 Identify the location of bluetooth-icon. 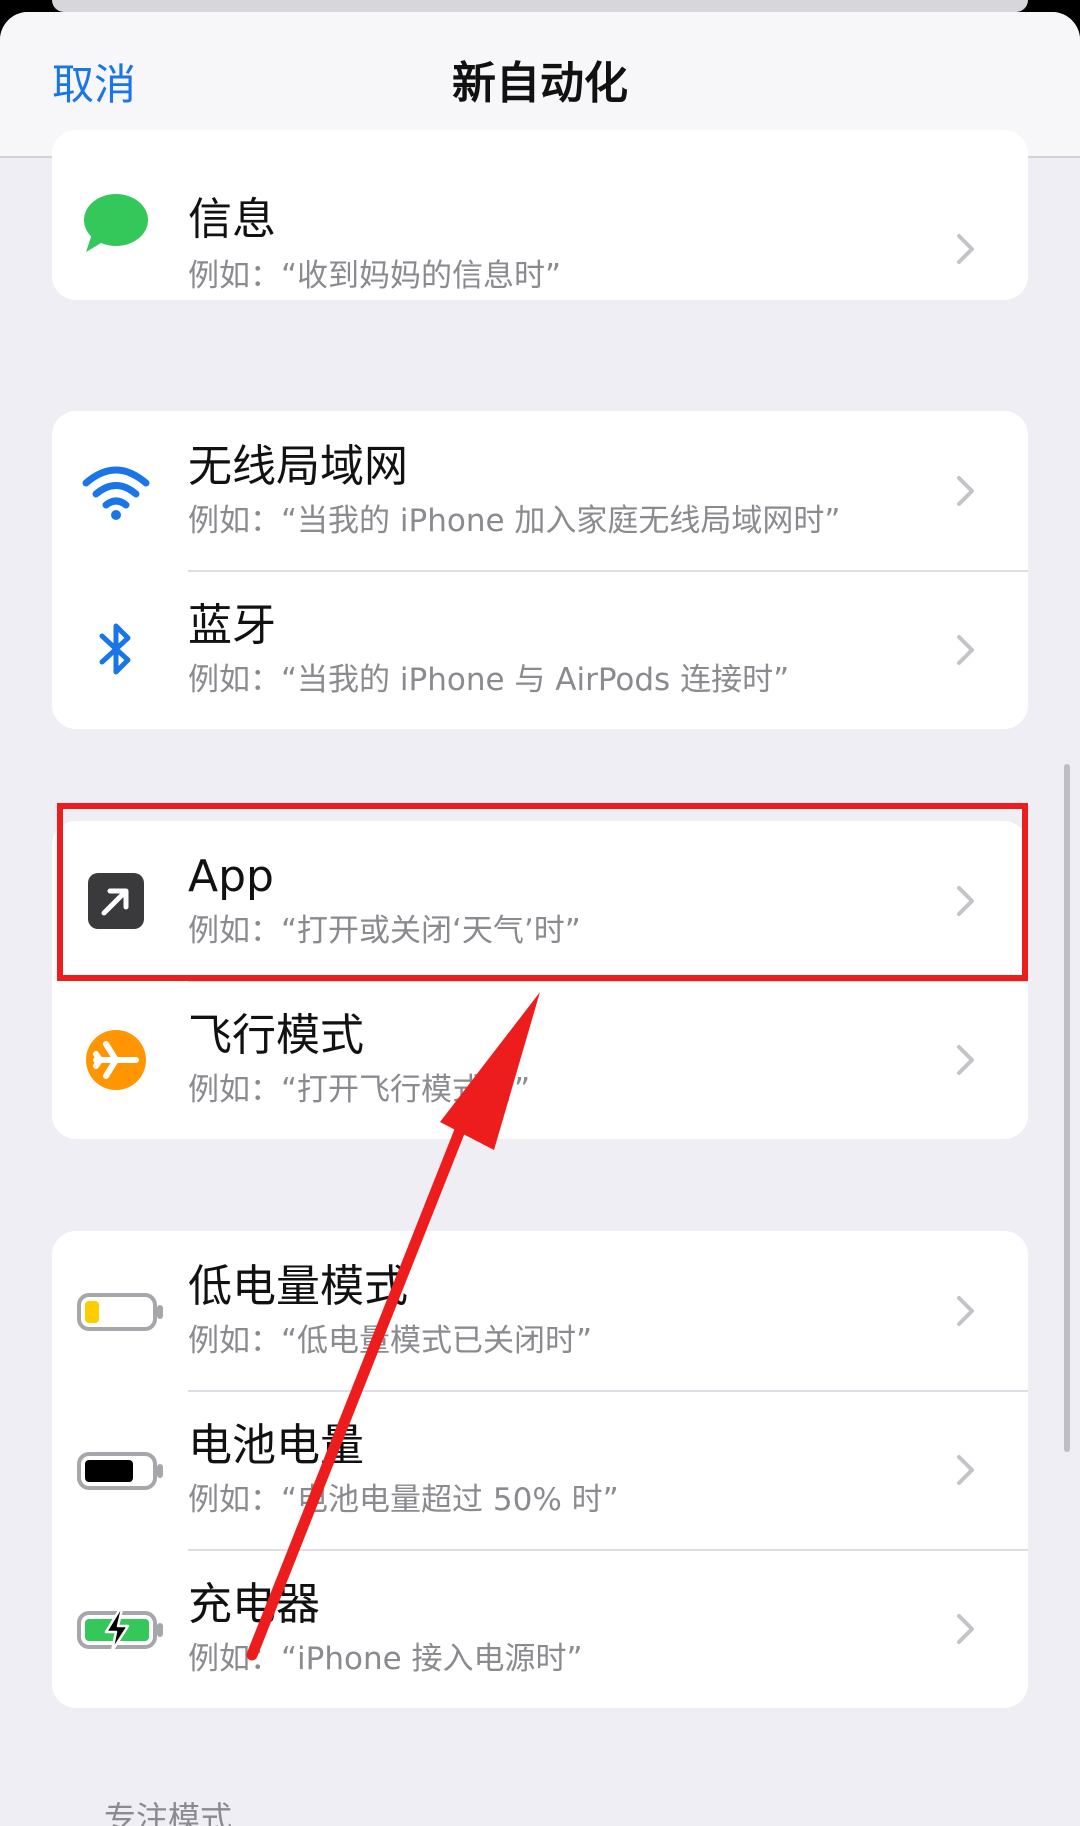
(115, 649).